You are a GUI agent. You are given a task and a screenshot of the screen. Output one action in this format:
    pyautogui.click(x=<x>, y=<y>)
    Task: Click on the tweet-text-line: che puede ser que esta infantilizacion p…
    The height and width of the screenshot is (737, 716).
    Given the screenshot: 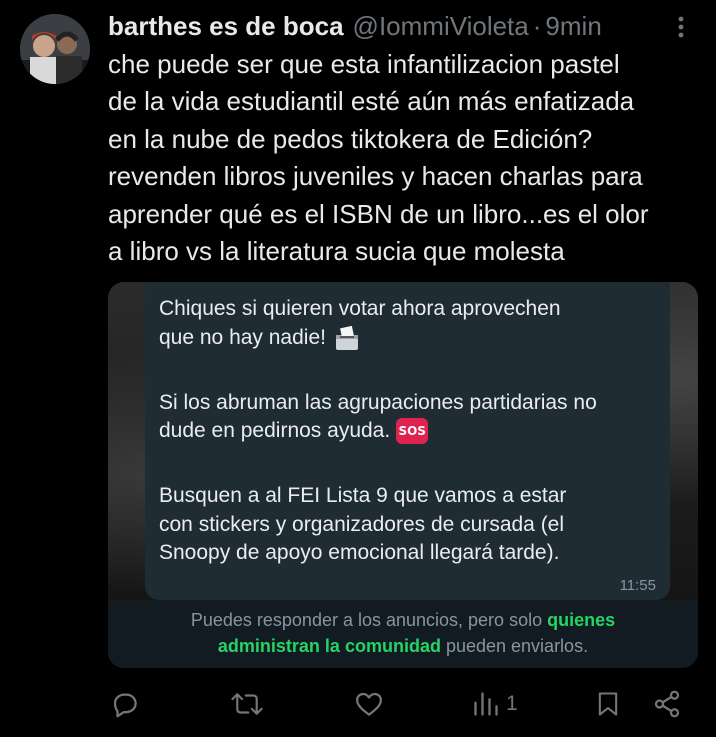 What is the action you would take?
    pyautogui.click(x=364, y=64)
    